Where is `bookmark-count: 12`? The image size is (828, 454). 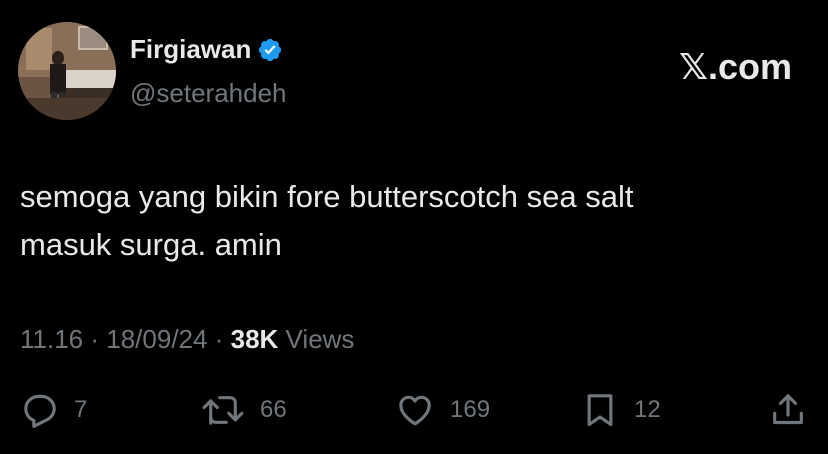 bookmark-count: 12 is located at coordinates (647, 409).